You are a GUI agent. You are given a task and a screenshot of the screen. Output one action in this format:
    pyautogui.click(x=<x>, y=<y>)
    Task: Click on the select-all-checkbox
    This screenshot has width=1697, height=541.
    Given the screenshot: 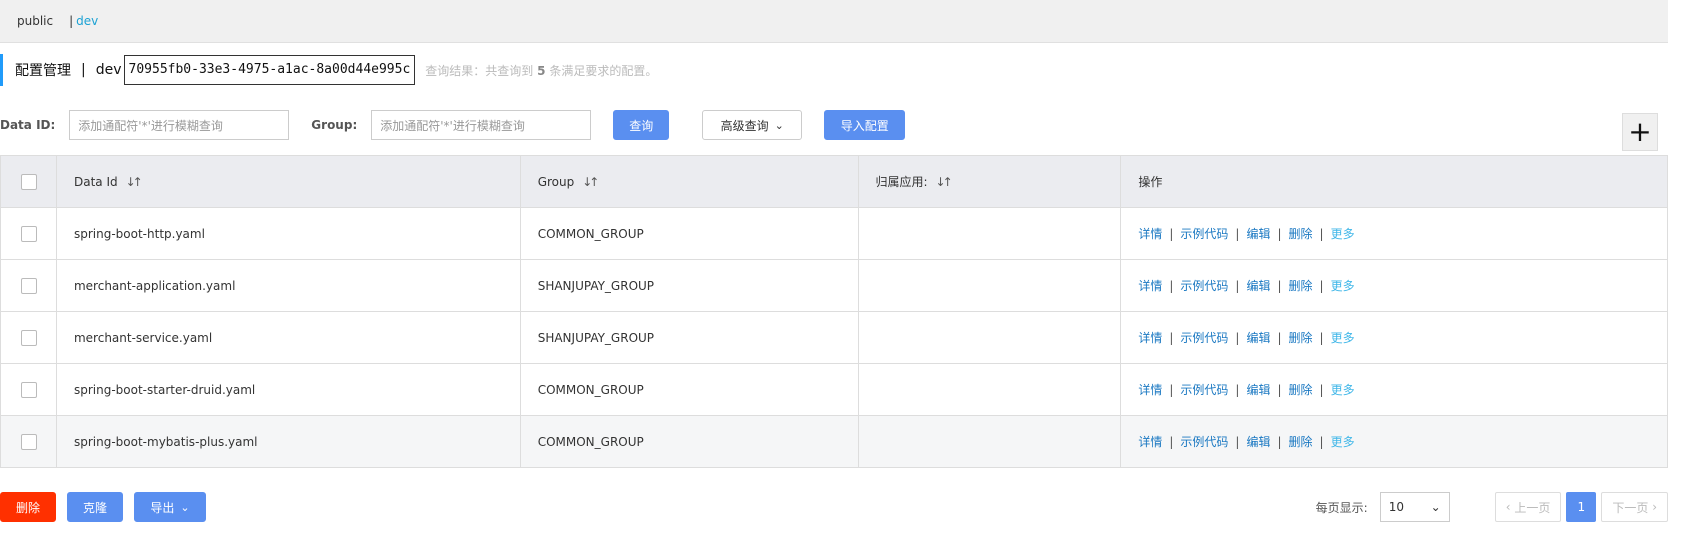 What is the action you would take?
    pyautogui.click(x=29, y=181)
    